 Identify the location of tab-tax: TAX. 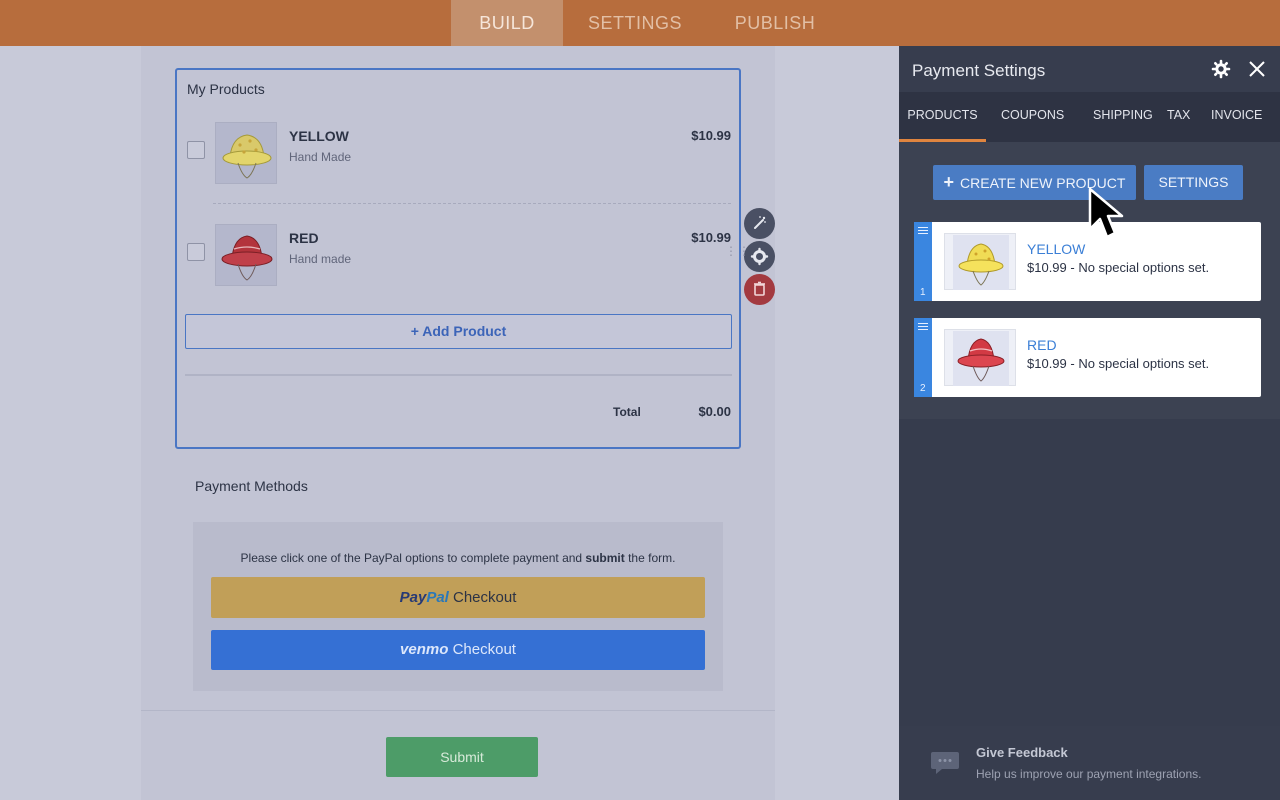
(1178, 117).